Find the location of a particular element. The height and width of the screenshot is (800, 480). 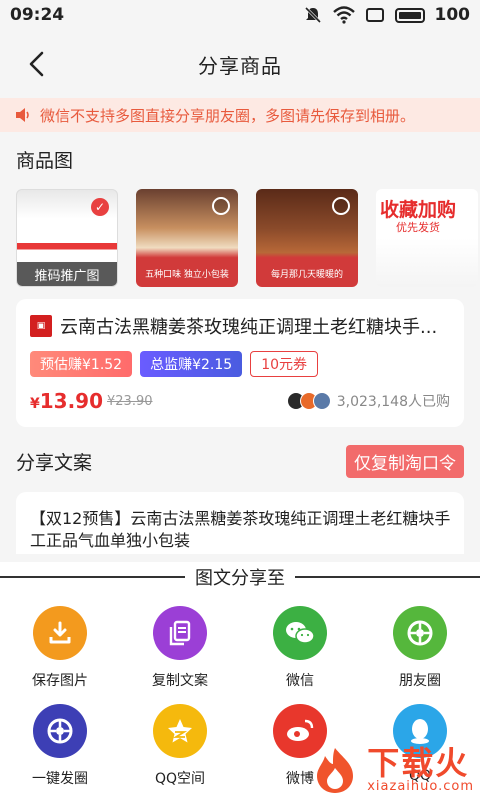

share-sheet-header: 图文分享至 is located at coordinates (240, 577).